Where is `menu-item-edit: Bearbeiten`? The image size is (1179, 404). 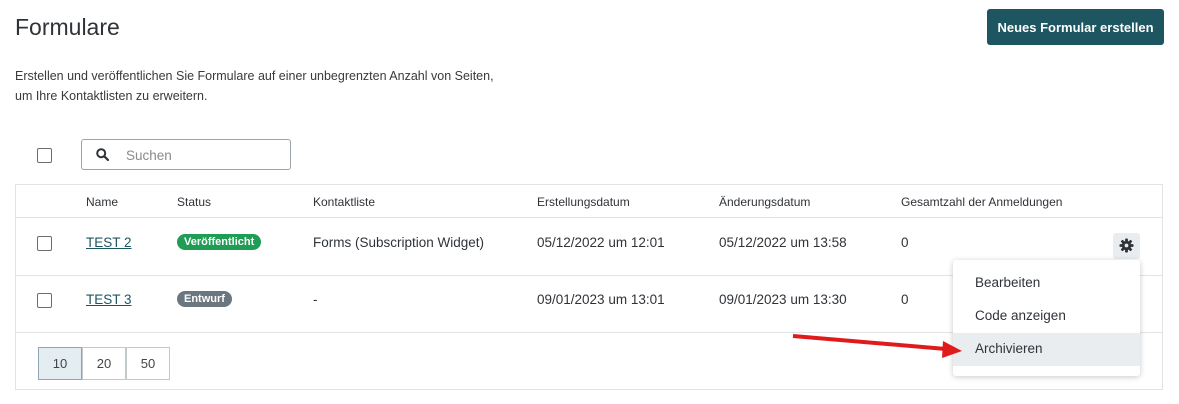 menu-item-edit: Bearbeiten is located at coordinates (1046, 283).